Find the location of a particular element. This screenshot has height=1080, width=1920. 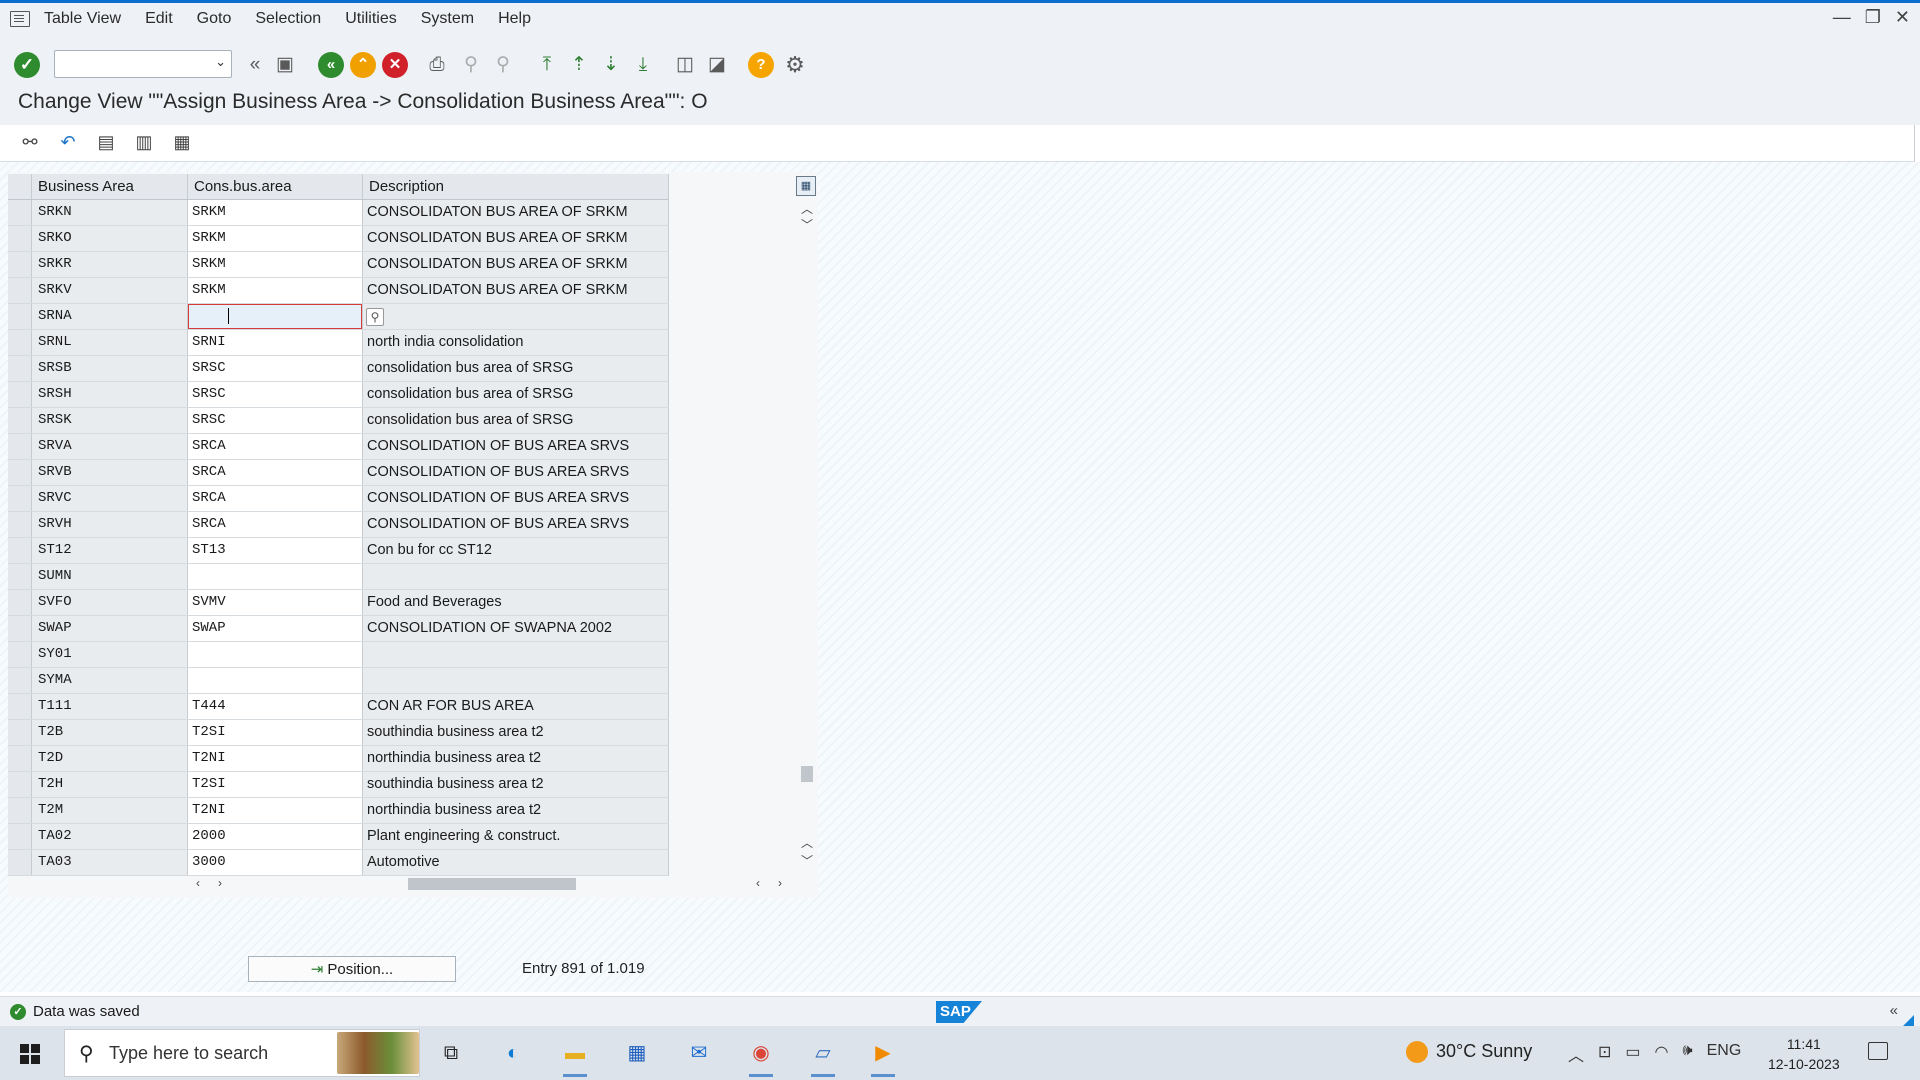

scroll-up-icon: ︿ is located at coordinates (807, 208).